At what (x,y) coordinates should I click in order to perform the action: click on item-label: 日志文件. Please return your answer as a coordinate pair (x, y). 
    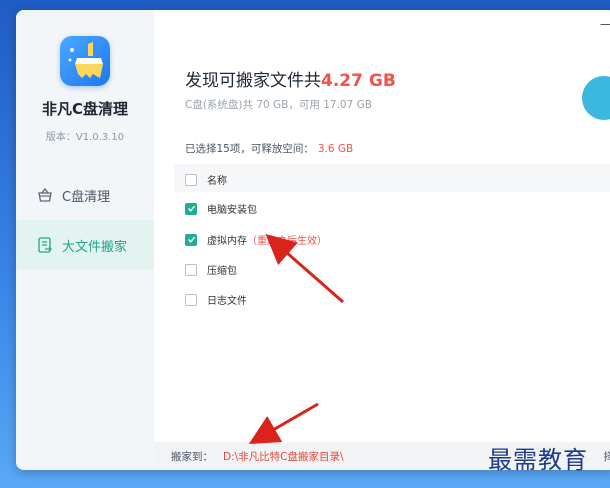
    Looking at the image, I should click on (227, 301).